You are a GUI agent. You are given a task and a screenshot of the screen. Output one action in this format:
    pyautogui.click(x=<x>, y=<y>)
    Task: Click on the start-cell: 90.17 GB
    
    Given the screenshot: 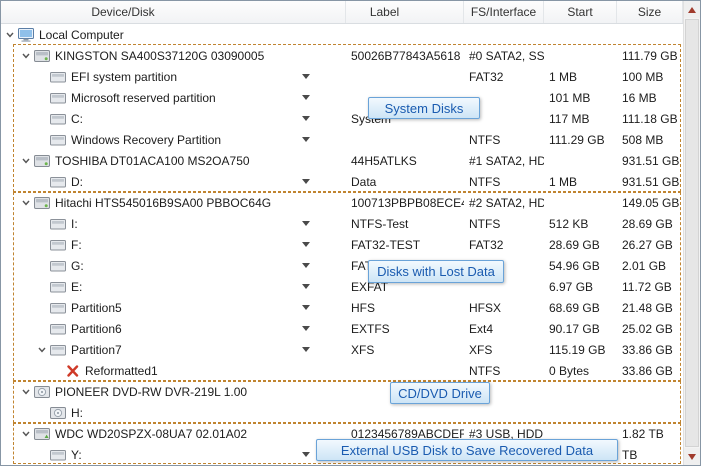 What is the action you would take?
    pyautogui.click(x=574, y=328)
    